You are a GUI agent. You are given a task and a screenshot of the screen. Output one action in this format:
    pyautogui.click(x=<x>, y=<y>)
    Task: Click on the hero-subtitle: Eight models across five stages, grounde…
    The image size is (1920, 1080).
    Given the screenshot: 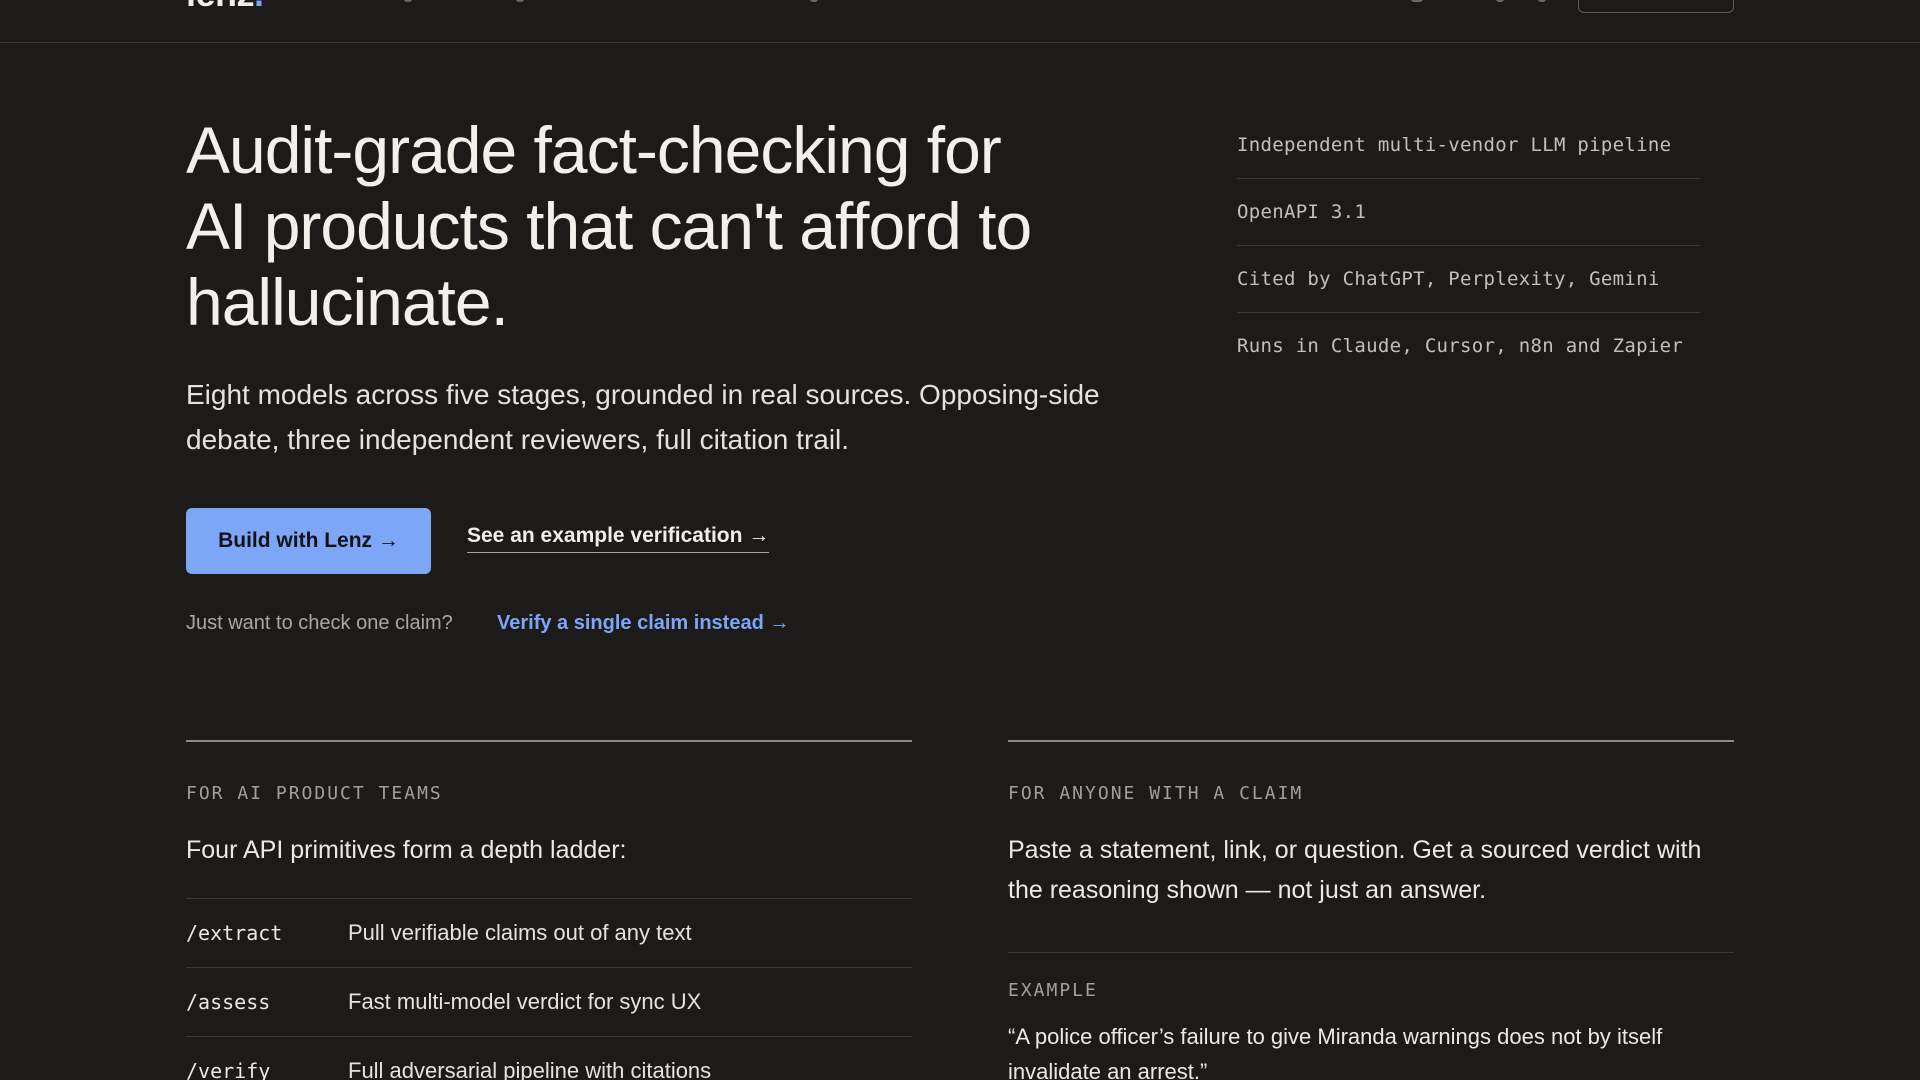 What is the action you would take?
    pyautogui.click(x=643, y=417)
    